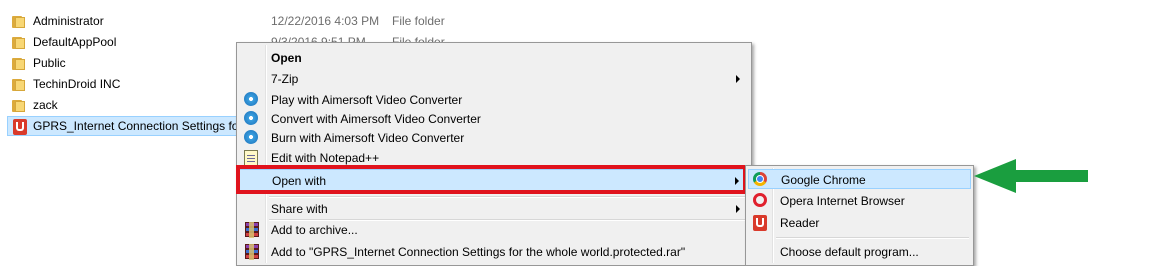 This screenshot has height=266, width=1170. I want to click on submenu-item-opera: Opera Internet Browser, so click(859, 200).